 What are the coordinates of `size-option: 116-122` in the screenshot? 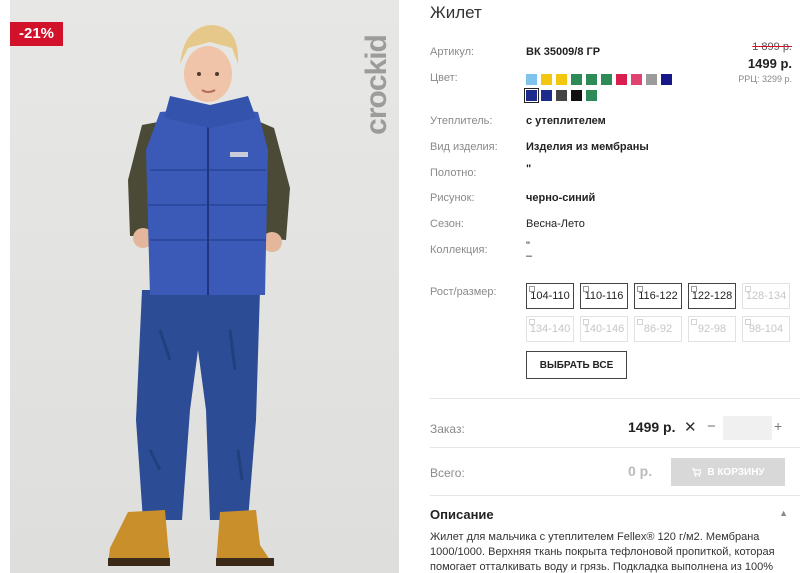 It's located at (658, 296).